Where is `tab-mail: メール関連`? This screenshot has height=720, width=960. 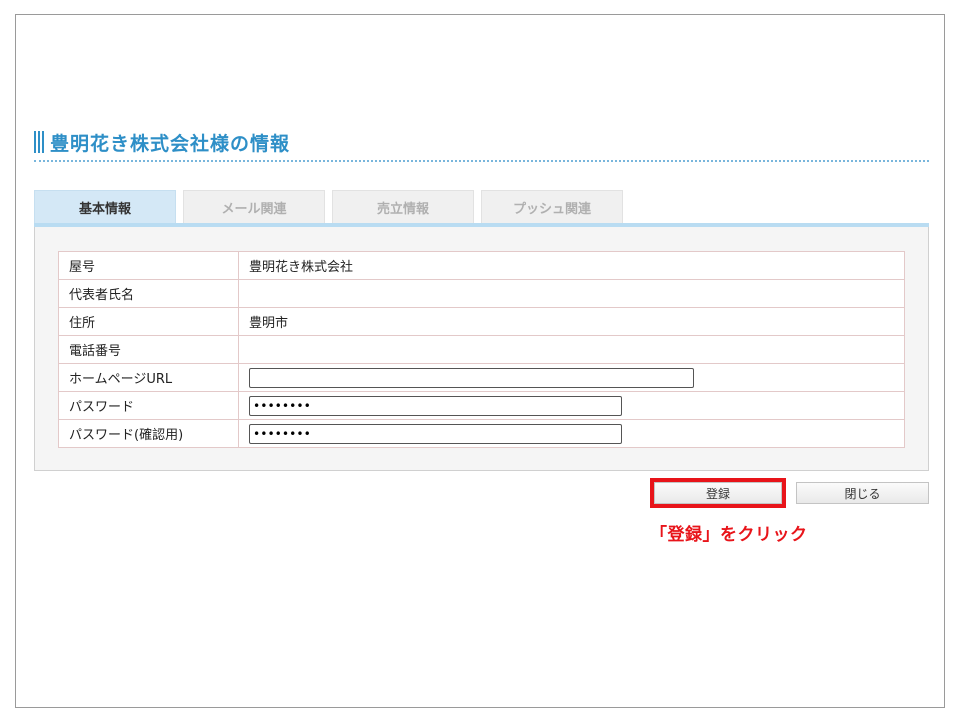 tab-mail: メール関連 is located at coordinates (254, 207).